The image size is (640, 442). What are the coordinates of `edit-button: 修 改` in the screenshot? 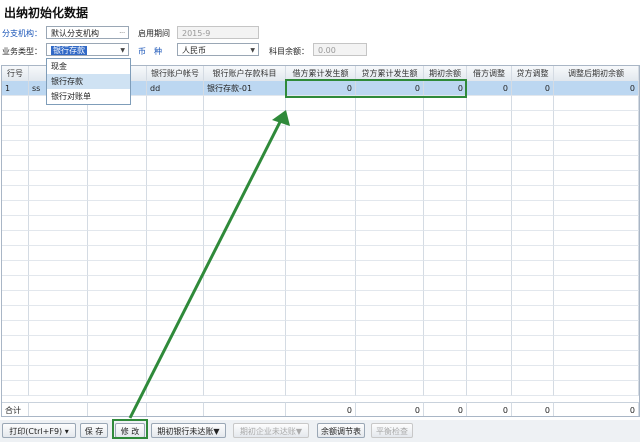 It's located at (130, 430).